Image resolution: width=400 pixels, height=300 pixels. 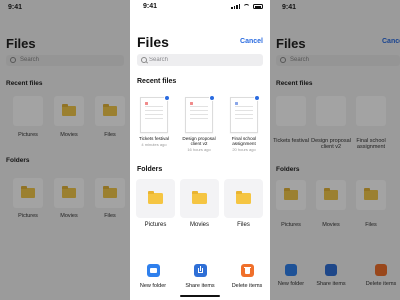 What do you see at coordinates (199, 225) in the screenshot?
I see `folder-label: Movies` at bounding box center [199, 225].